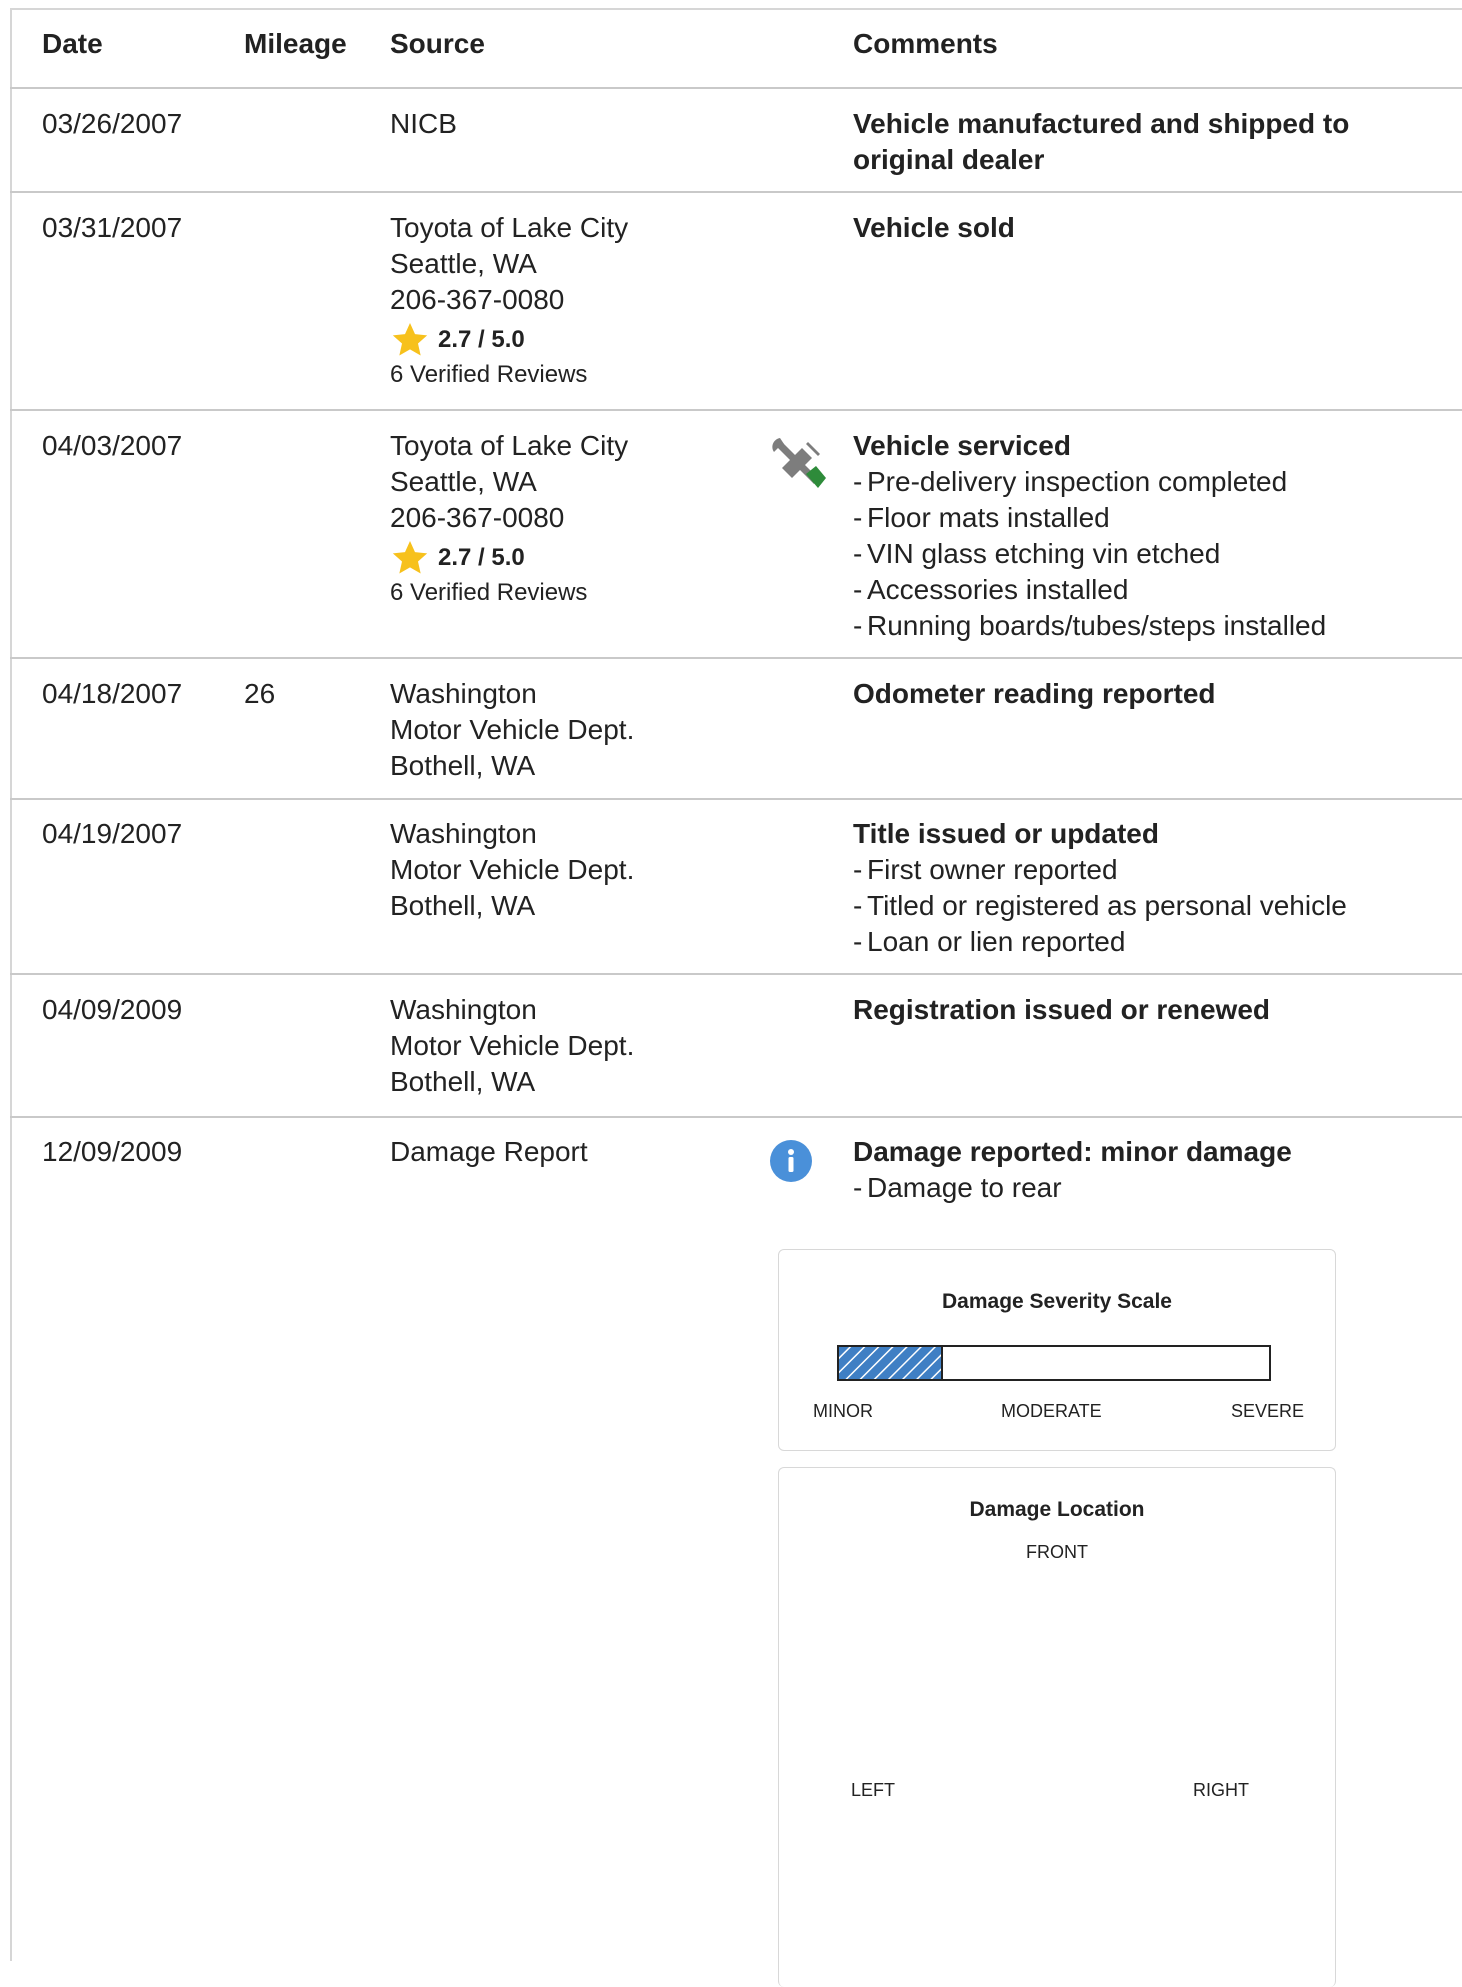  I want to click on table-row-source: NICB, so click(423, 124).